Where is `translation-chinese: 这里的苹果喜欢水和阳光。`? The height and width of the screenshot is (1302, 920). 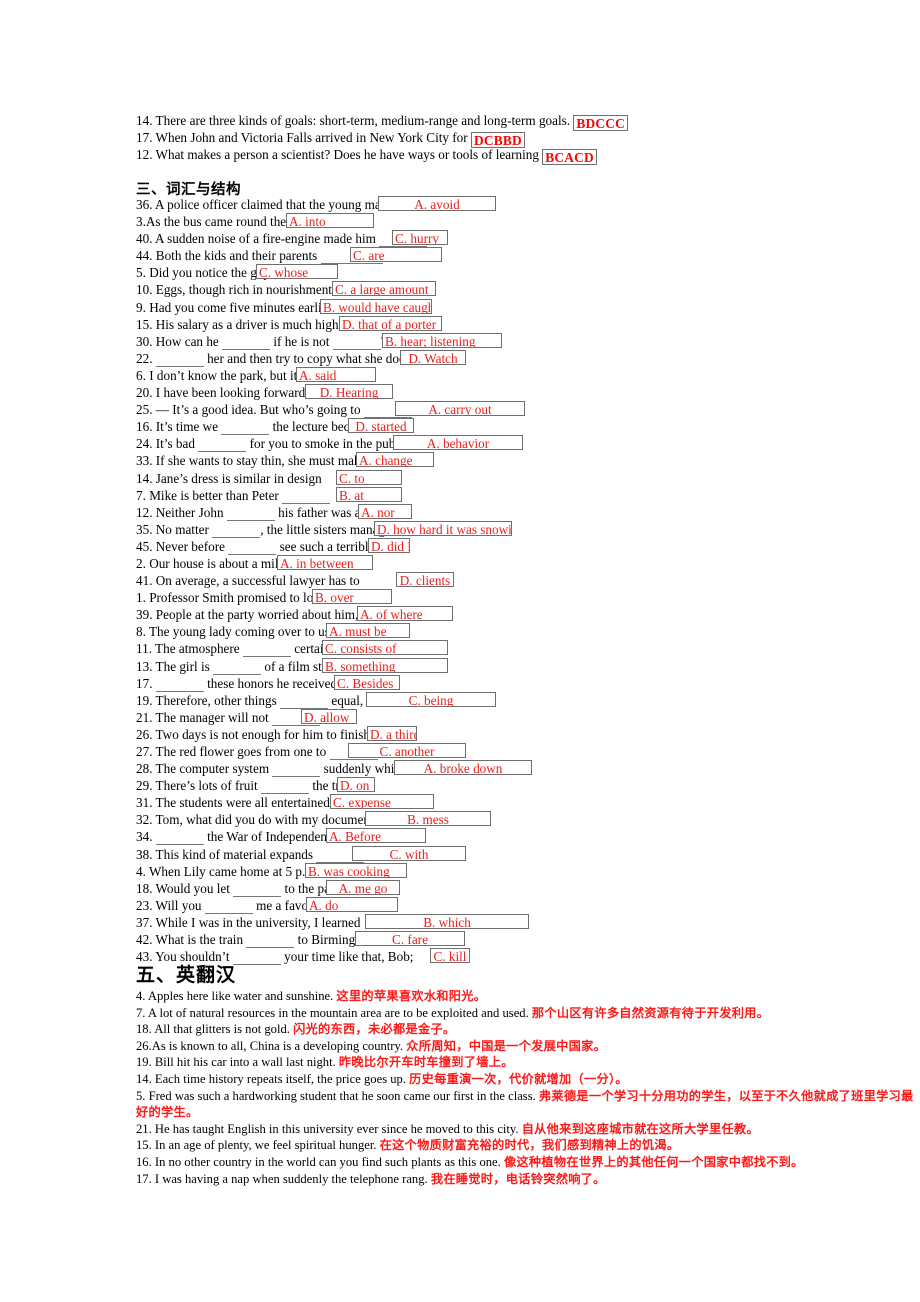 translation-chinese: 这里的苹果喜欢水和阳光。 is located at coordinates (411, 996).